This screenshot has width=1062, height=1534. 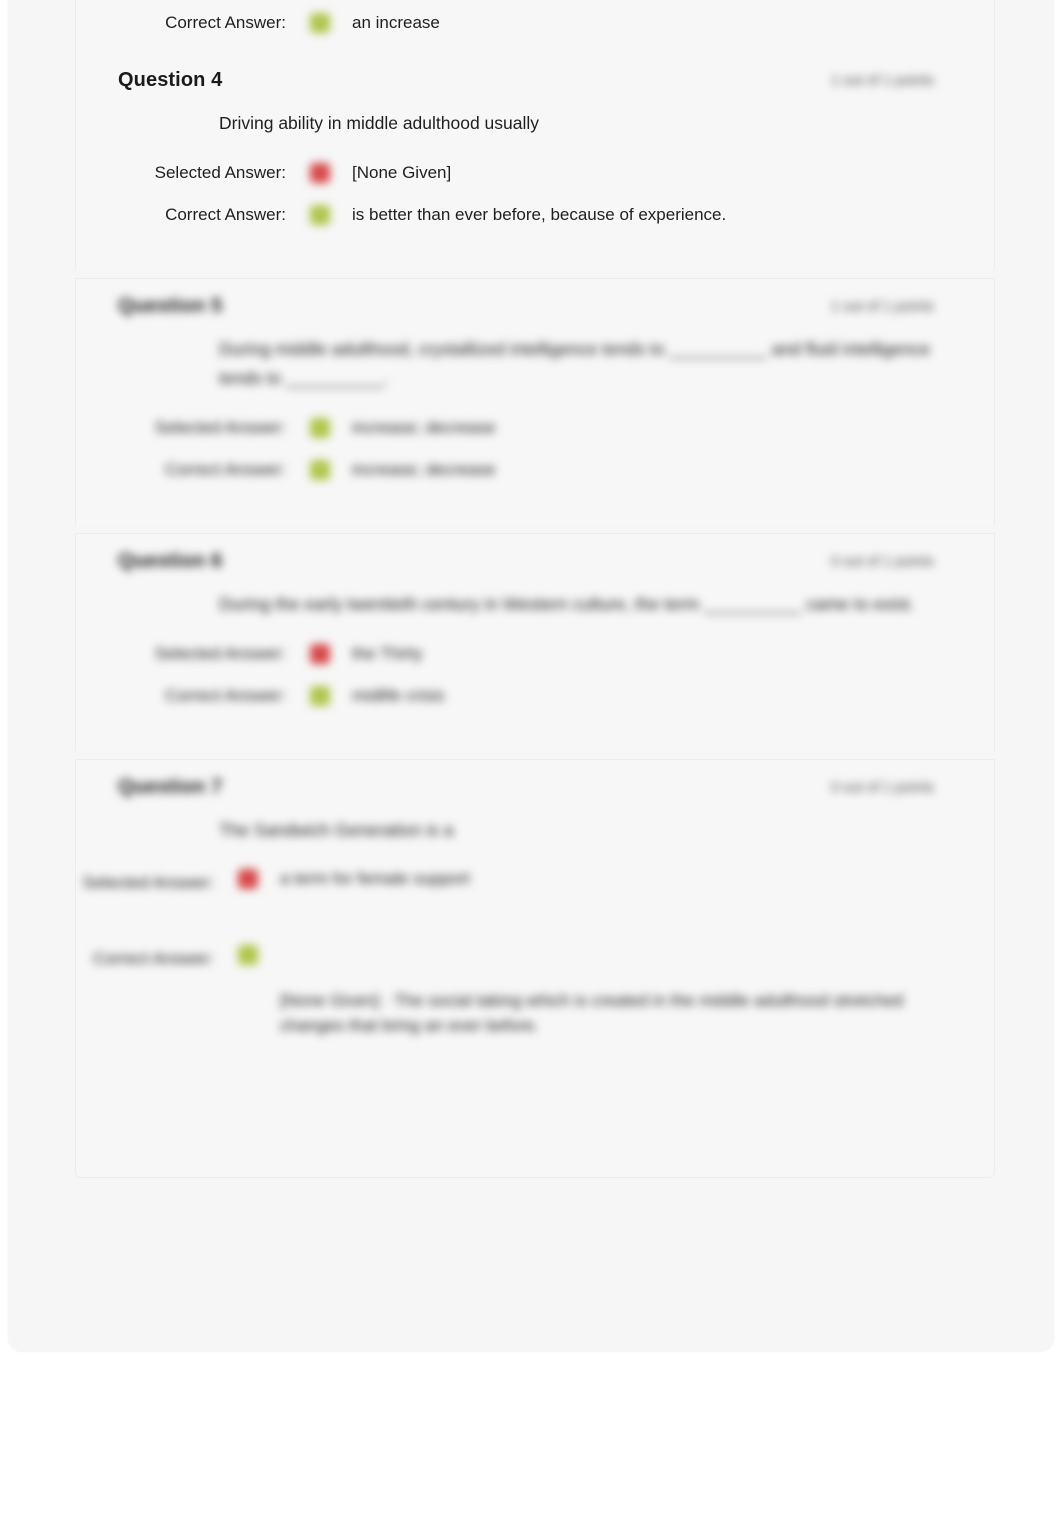 What do you see at coordinates (170, 80) in the screenshot?
I see `question-title: Question 4` at bounding box center [170, 80].